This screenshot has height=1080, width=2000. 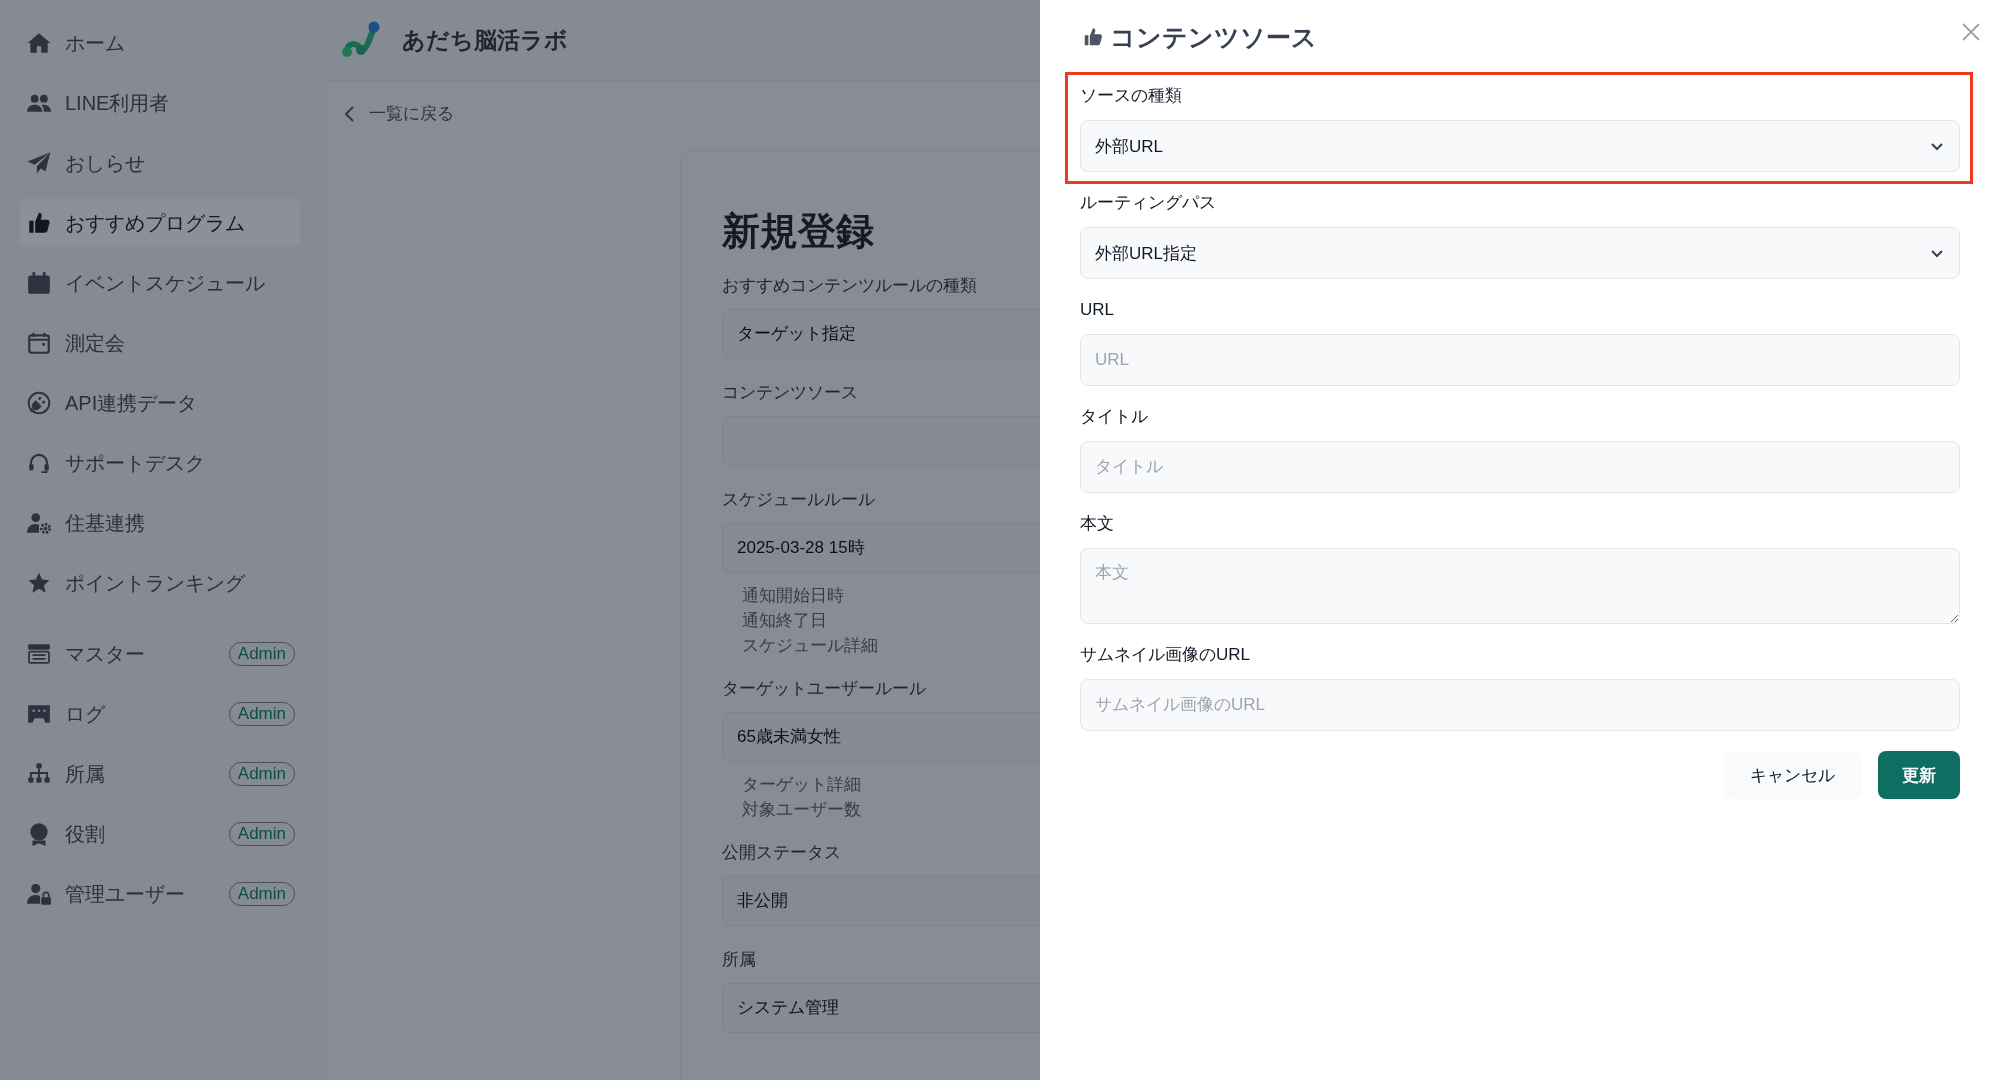 I want to click on sidebar-item: マスター Admin, so click(x=160, y=654).